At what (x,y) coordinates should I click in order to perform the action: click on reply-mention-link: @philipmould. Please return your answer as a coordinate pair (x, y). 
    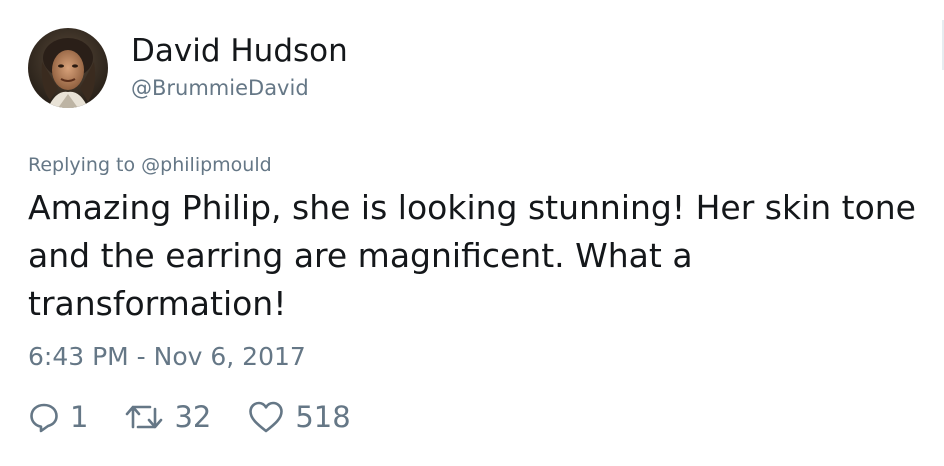
    Looking at the image, I should click on (206, 165).